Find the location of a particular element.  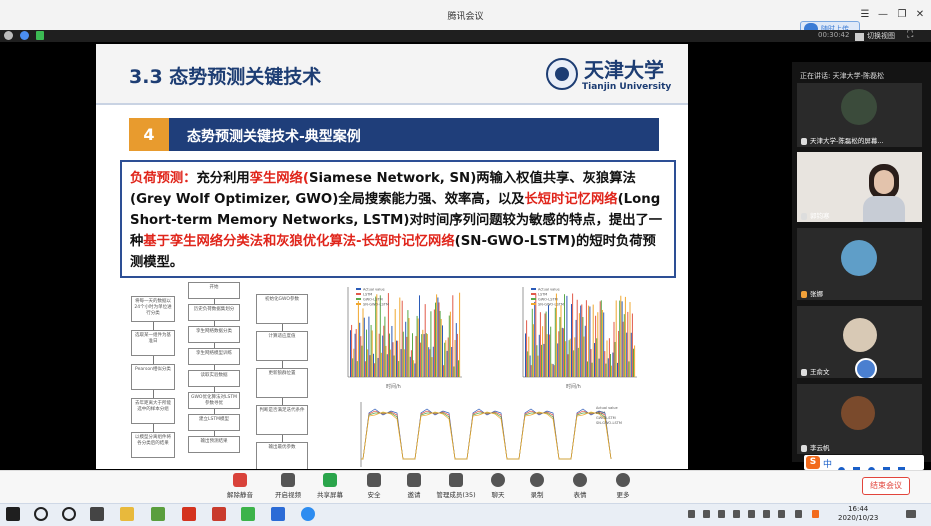

info-icon is located at coordinates (8, 35).